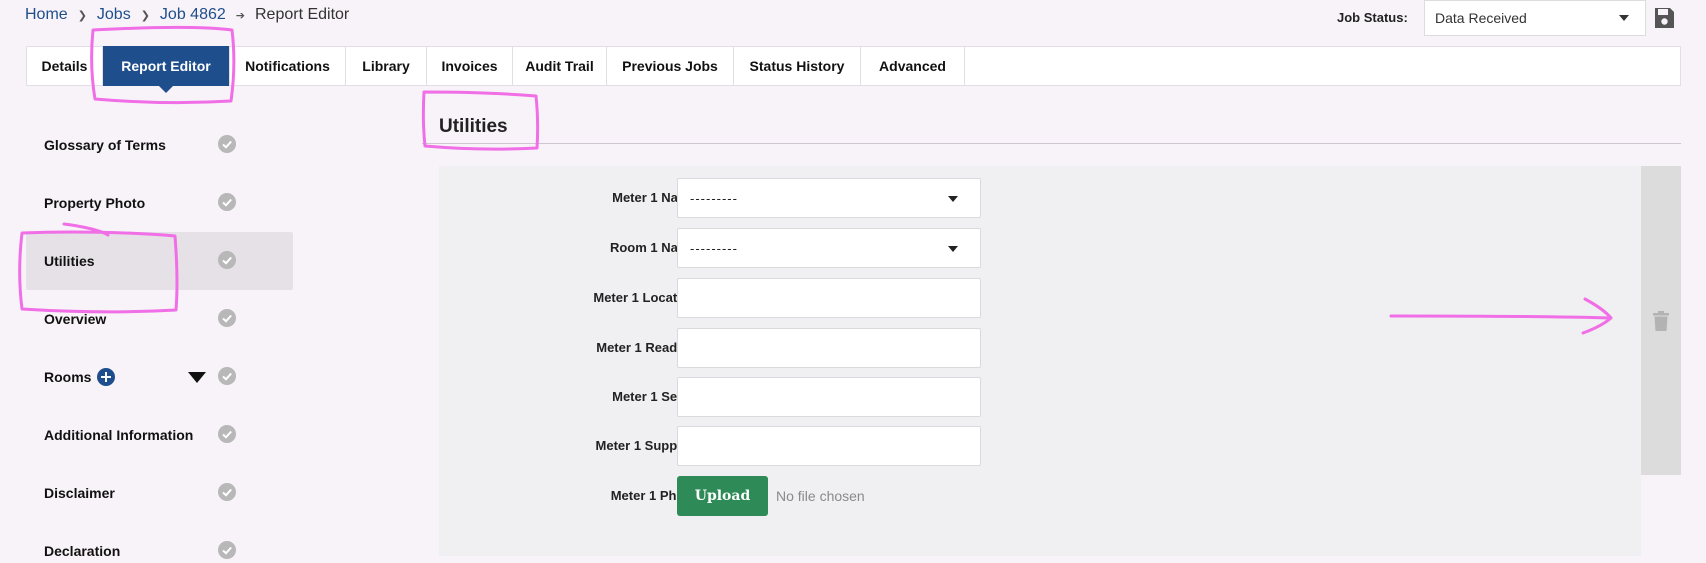  I want to click on sidebar-item-label: Overview, so click(75, 319).